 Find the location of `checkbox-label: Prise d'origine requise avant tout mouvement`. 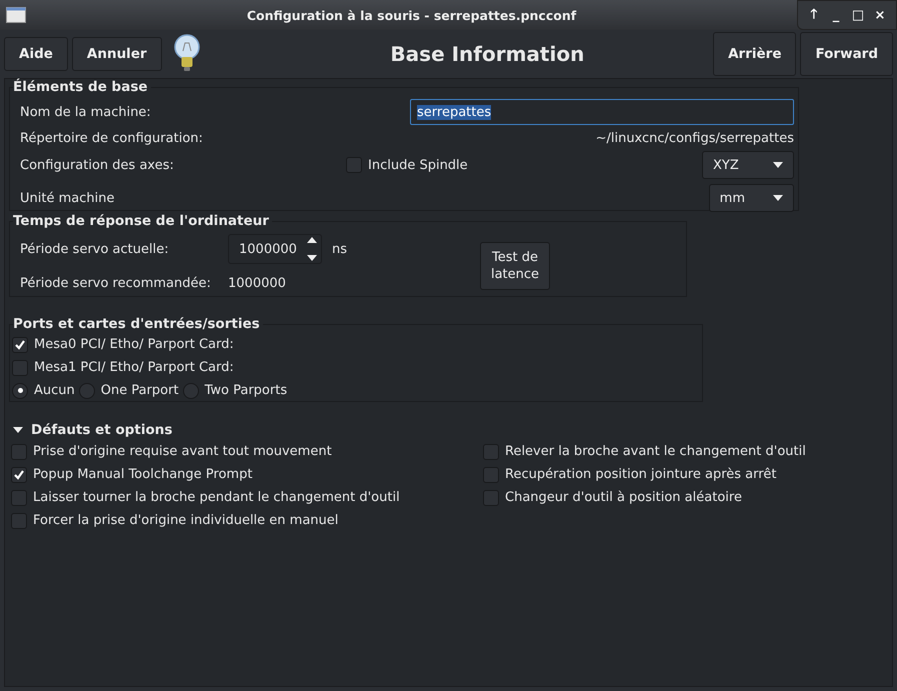

checkbox-label: Prise d'origine requise avant tout mouvement is located at coordinates (182, 451).